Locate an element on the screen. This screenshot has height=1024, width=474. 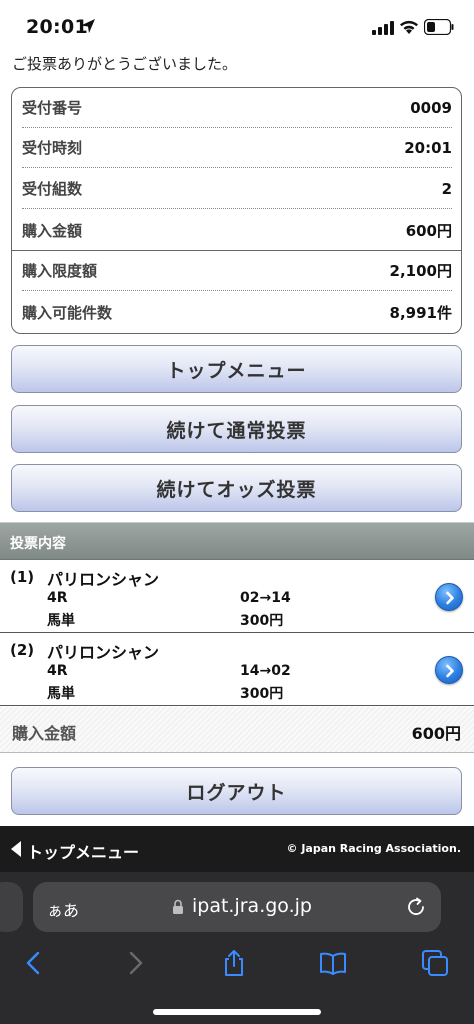
summary-value: 0009 is located at coordinates (431, 107).